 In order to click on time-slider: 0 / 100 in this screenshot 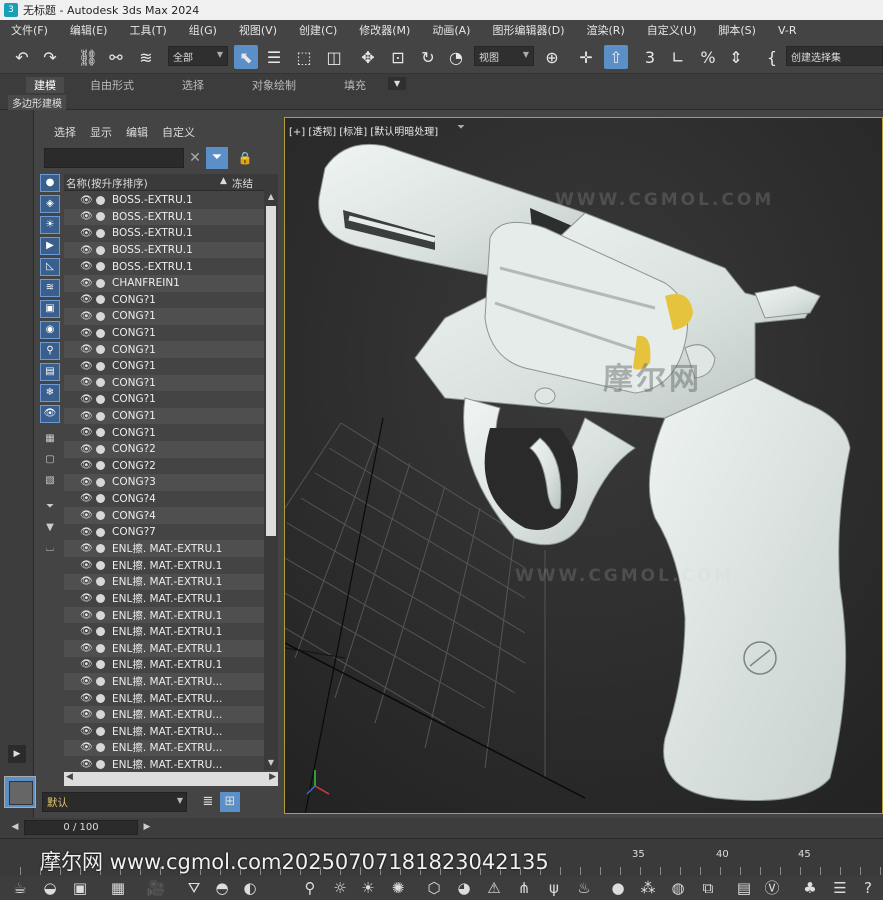, I will do `click(81, 827)`.